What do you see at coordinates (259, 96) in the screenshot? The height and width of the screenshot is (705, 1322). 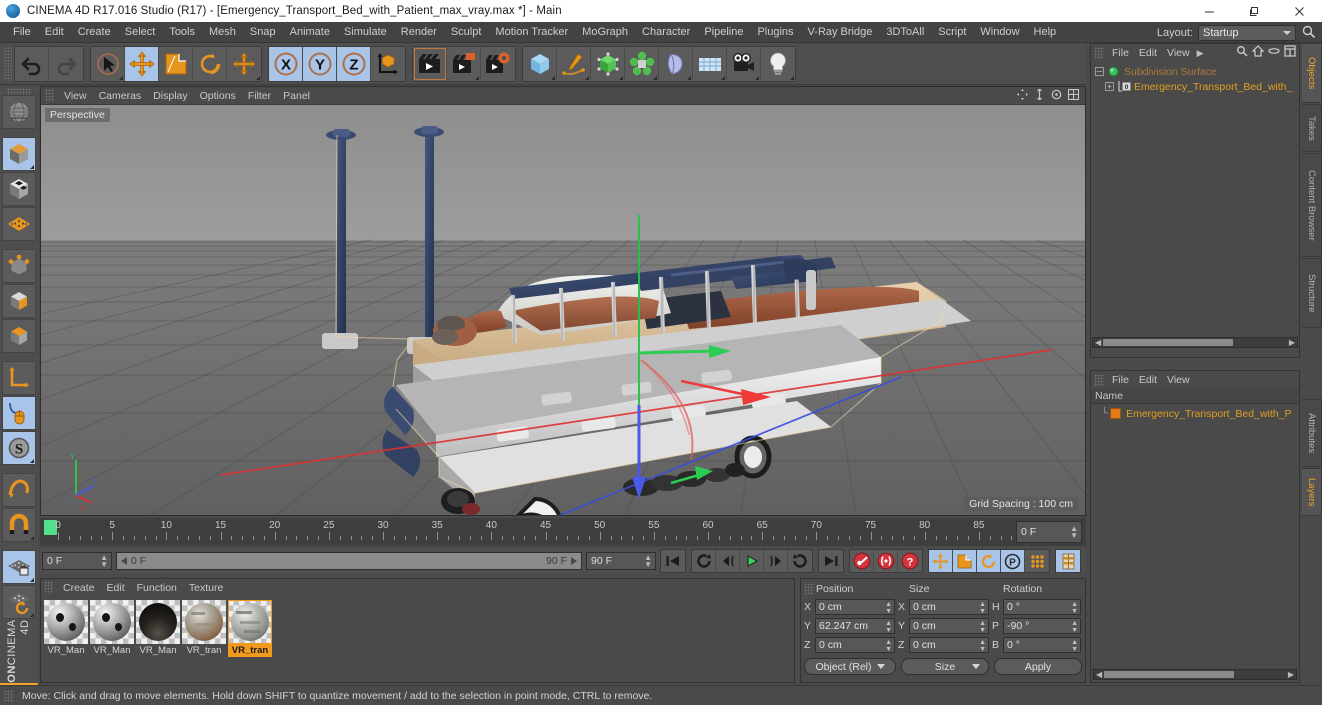 I see `viewport-menu-filter: Filter` at bounding box center [259, 96].